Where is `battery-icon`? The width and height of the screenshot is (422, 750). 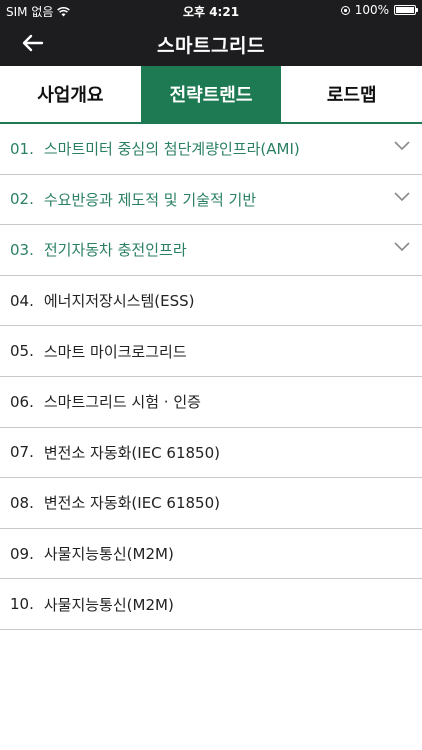 battery-icon is located at coordinates (406, 10).